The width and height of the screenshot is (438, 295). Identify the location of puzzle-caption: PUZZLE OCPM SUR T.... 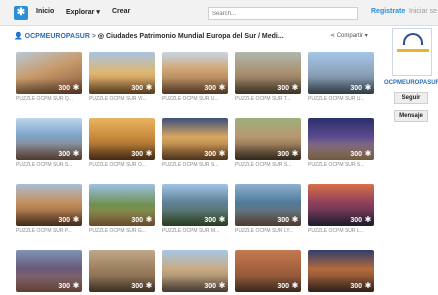
(268, 99).